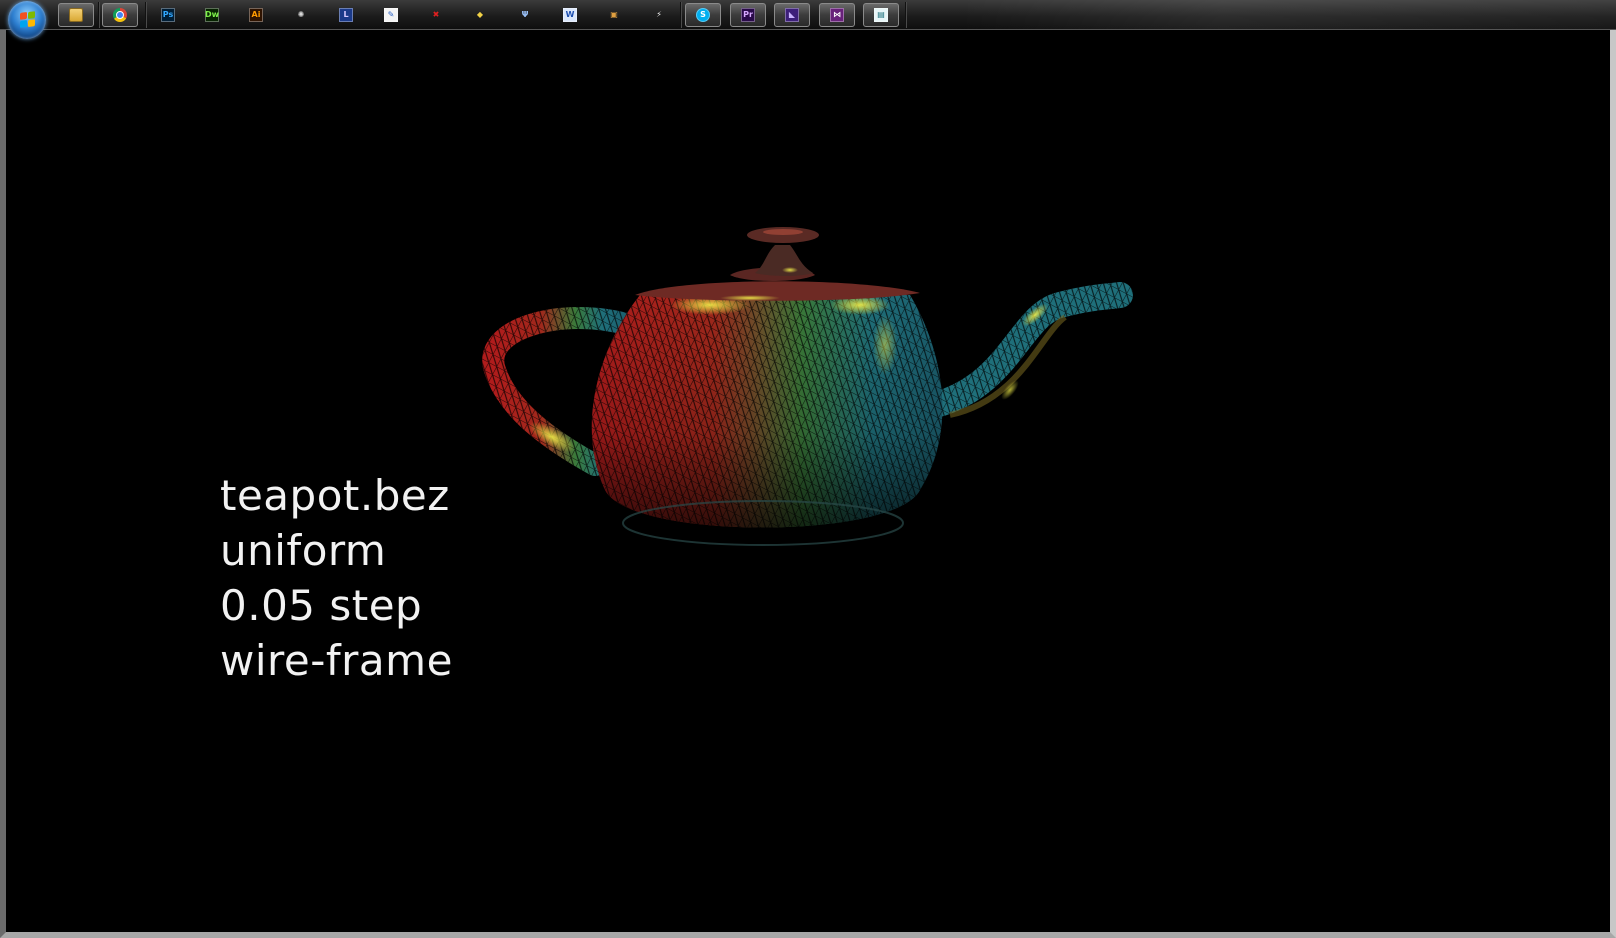 Image resolution: width=1616 pixels, height=938 pixels. I want to click on taskbar-visual-studio: ⋈, so click(837, 15).